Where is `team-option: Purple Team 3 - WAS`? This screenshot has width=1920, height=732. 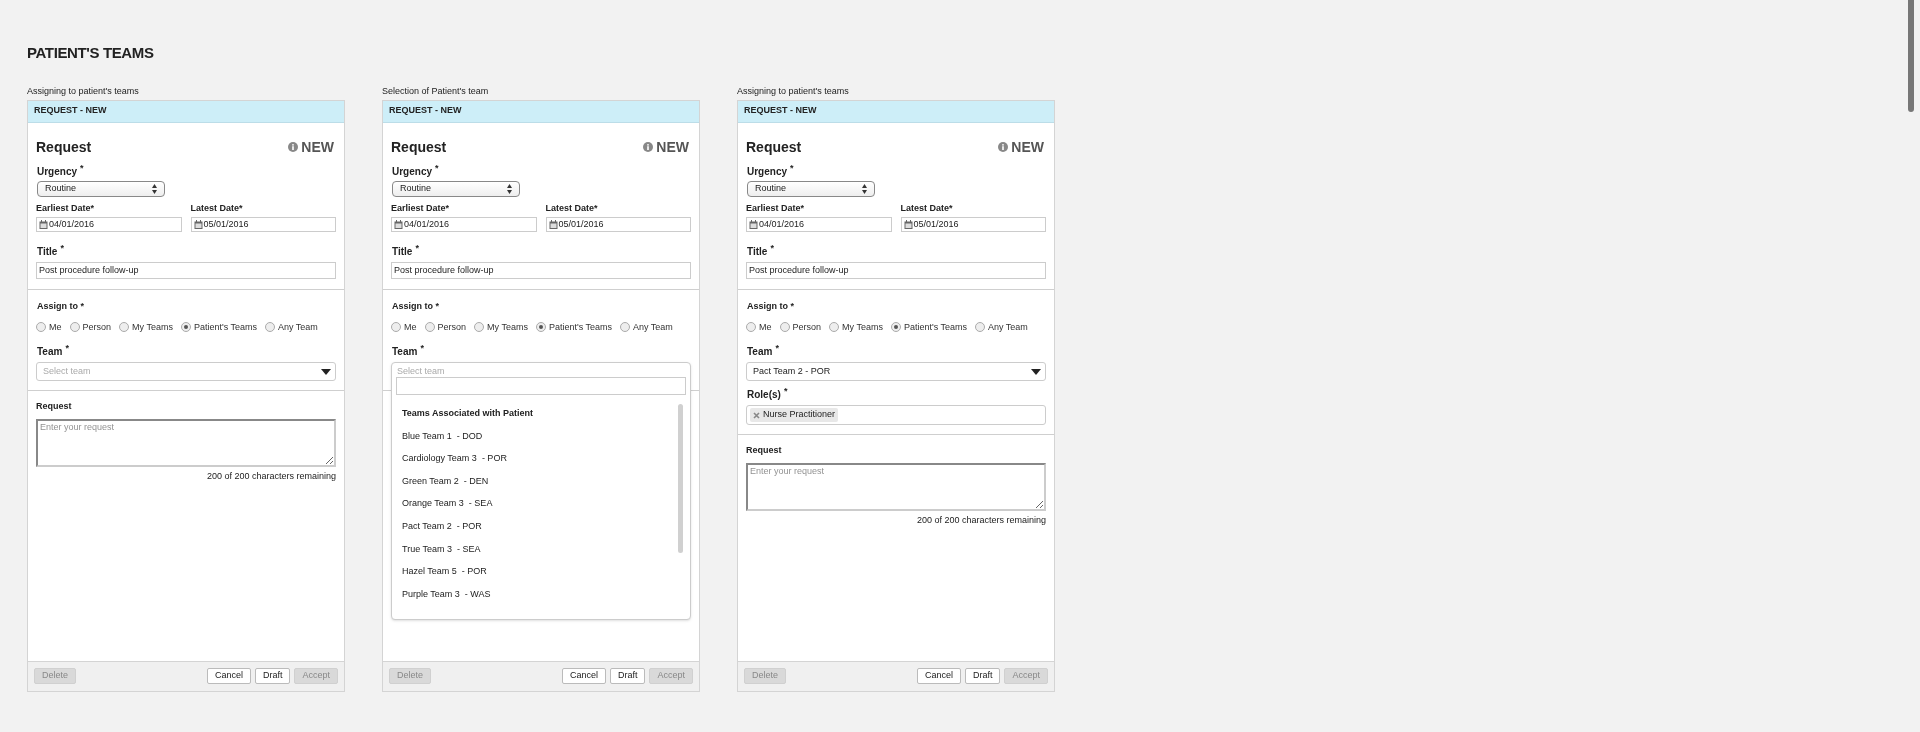
team-option: Purple Team 3 - WAS is located at coordinates (546, 594).